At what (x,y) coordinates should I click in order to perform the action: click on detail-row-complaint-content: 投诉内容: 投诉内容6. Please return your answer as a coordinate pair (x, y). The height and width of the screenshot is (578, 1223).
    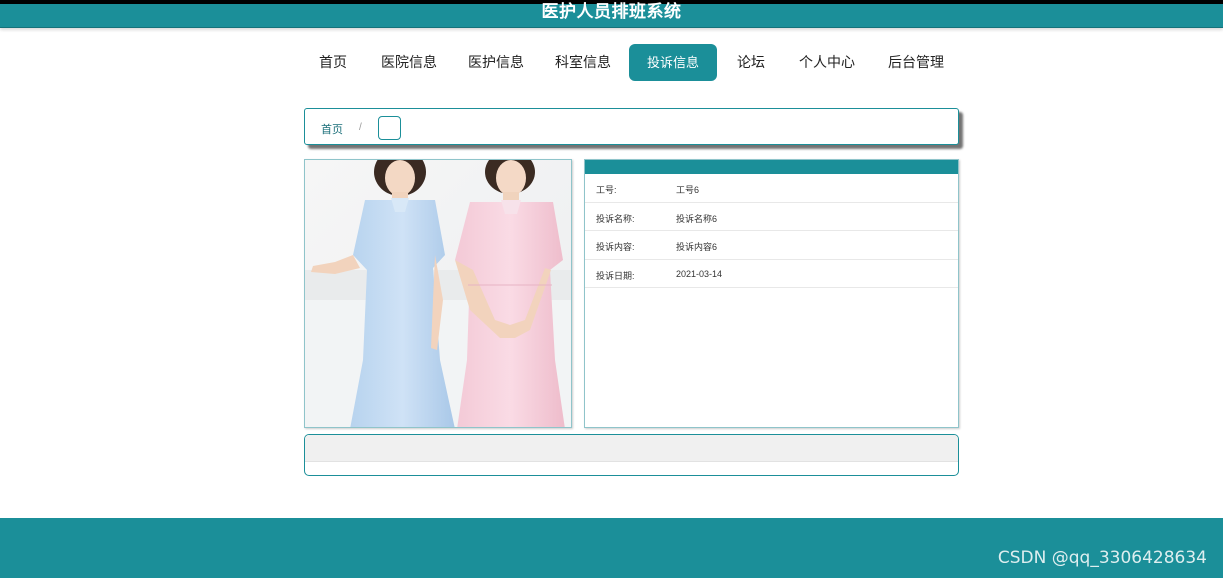
    Looking at the image, I should click on (771, 245).